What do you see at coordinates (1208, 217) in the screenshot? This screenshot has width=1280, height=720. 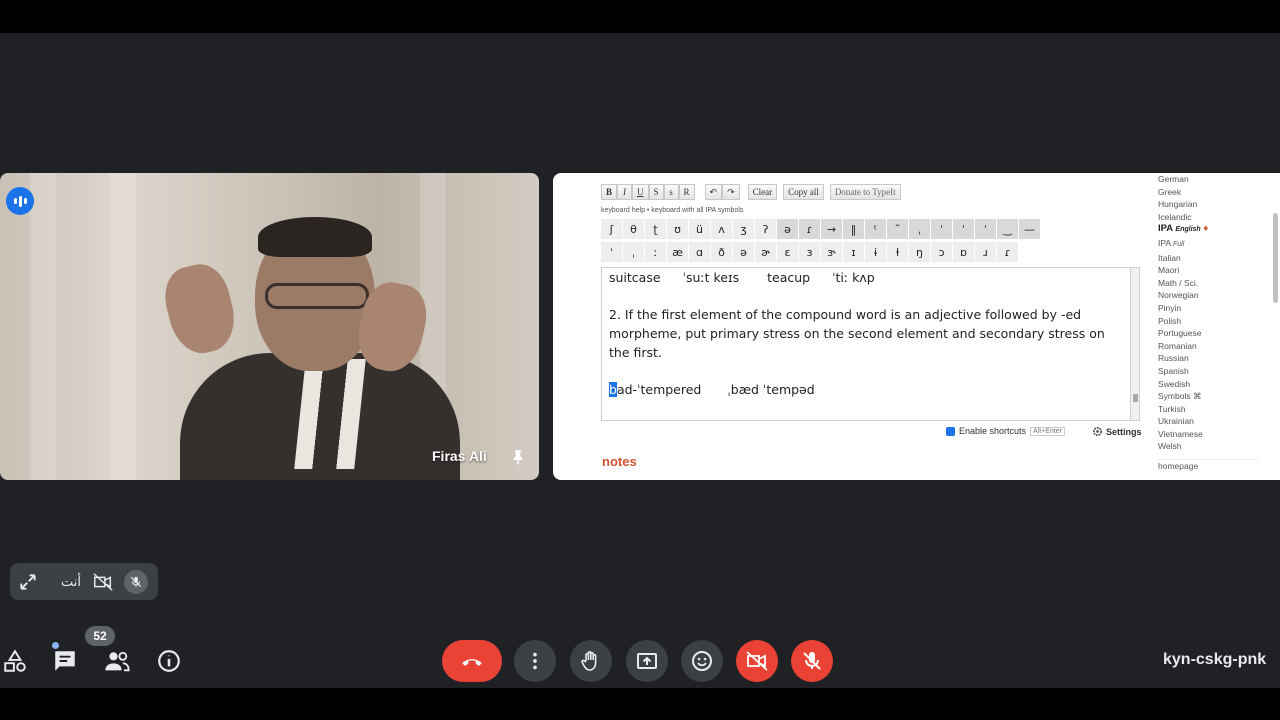 I see `language-item: Icelandic` at bounding box center [1208, 217].